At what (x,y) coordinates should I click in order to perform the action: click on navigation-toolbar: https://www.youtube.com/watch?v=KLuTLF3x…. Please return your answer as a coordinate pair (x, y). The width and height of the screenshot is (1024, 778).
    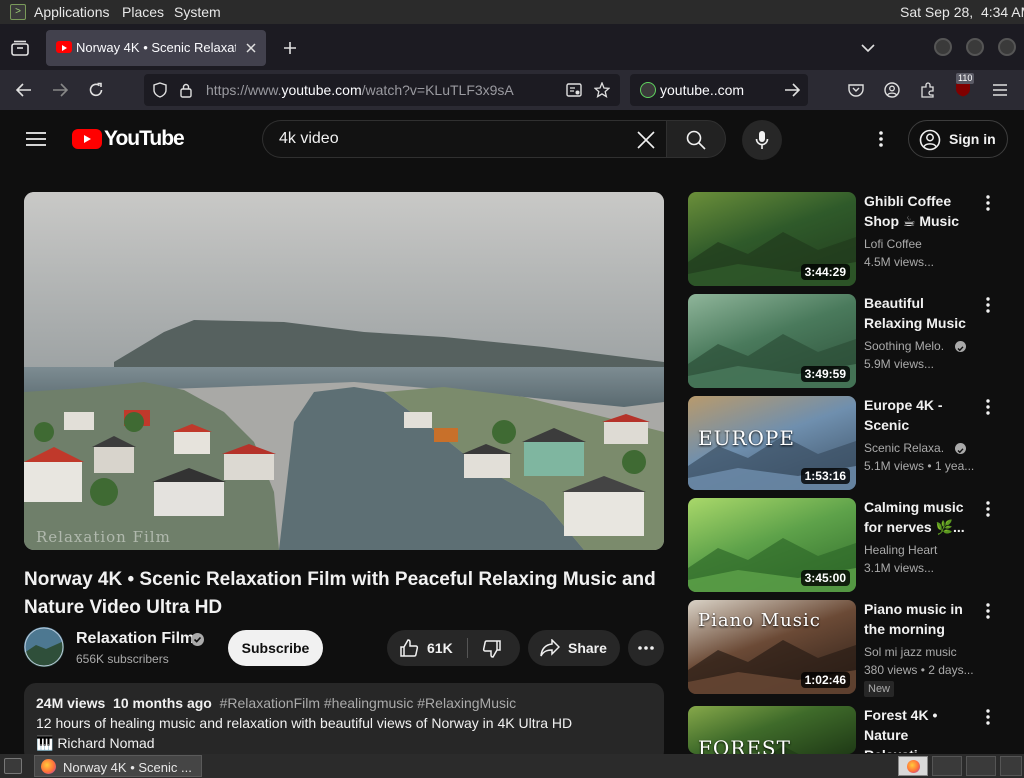
    Looking at the image, I should click on (512, 90).